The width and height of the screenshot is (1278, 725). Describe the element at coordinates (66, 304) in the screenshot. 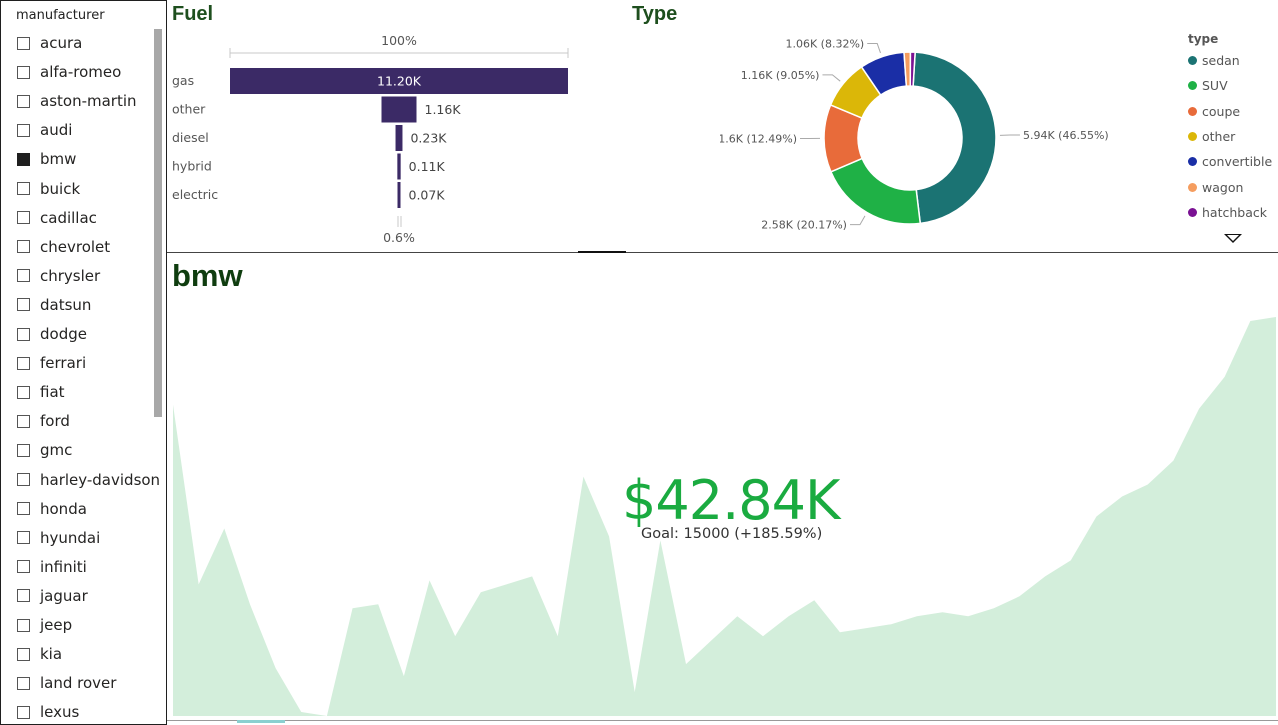

I see `slicer-item-label: datsun` at that location.